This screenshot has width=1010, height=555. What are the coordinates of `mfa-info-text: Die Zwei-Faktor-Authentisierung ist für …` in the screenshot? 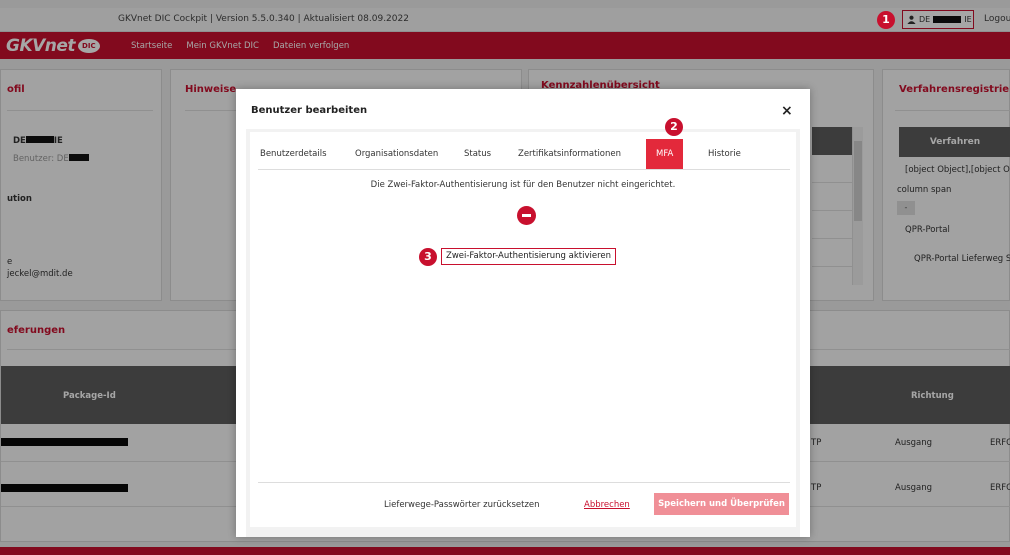 It's located at (523, 185).